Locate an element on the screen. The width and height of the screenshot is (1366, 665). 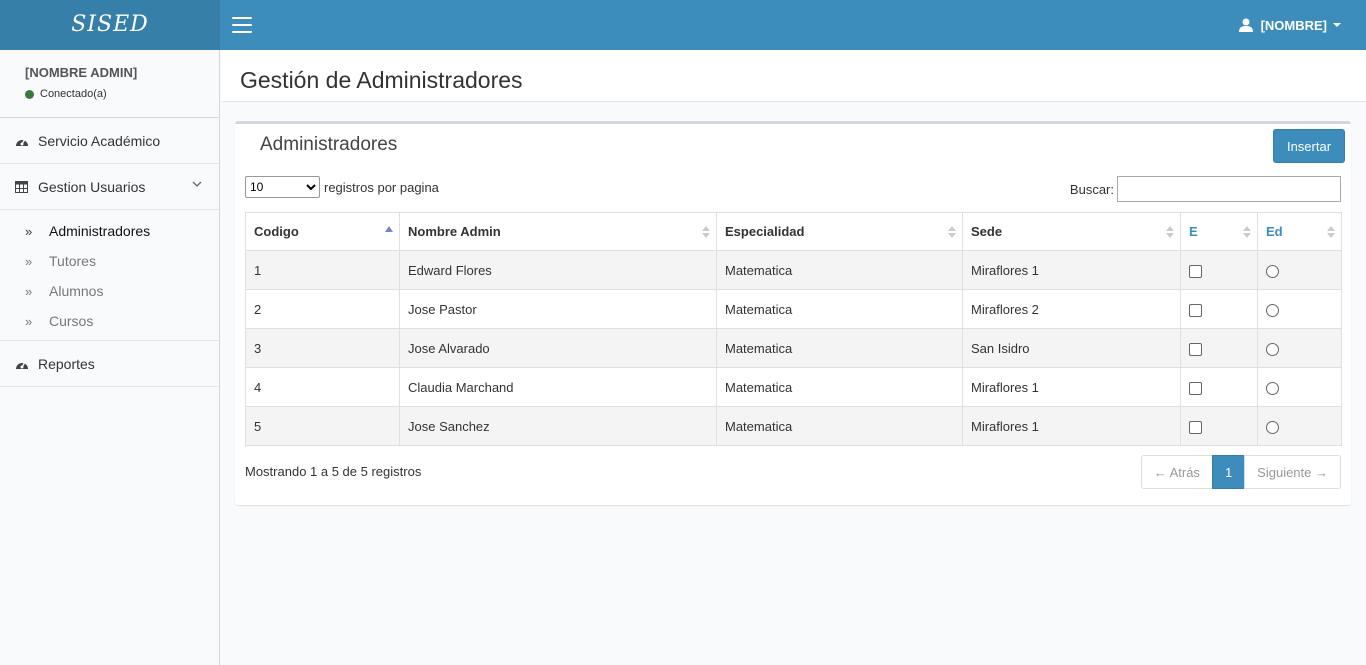
sidebar-item-label: Gestion Usuarios is located at coordinates (92, 186).